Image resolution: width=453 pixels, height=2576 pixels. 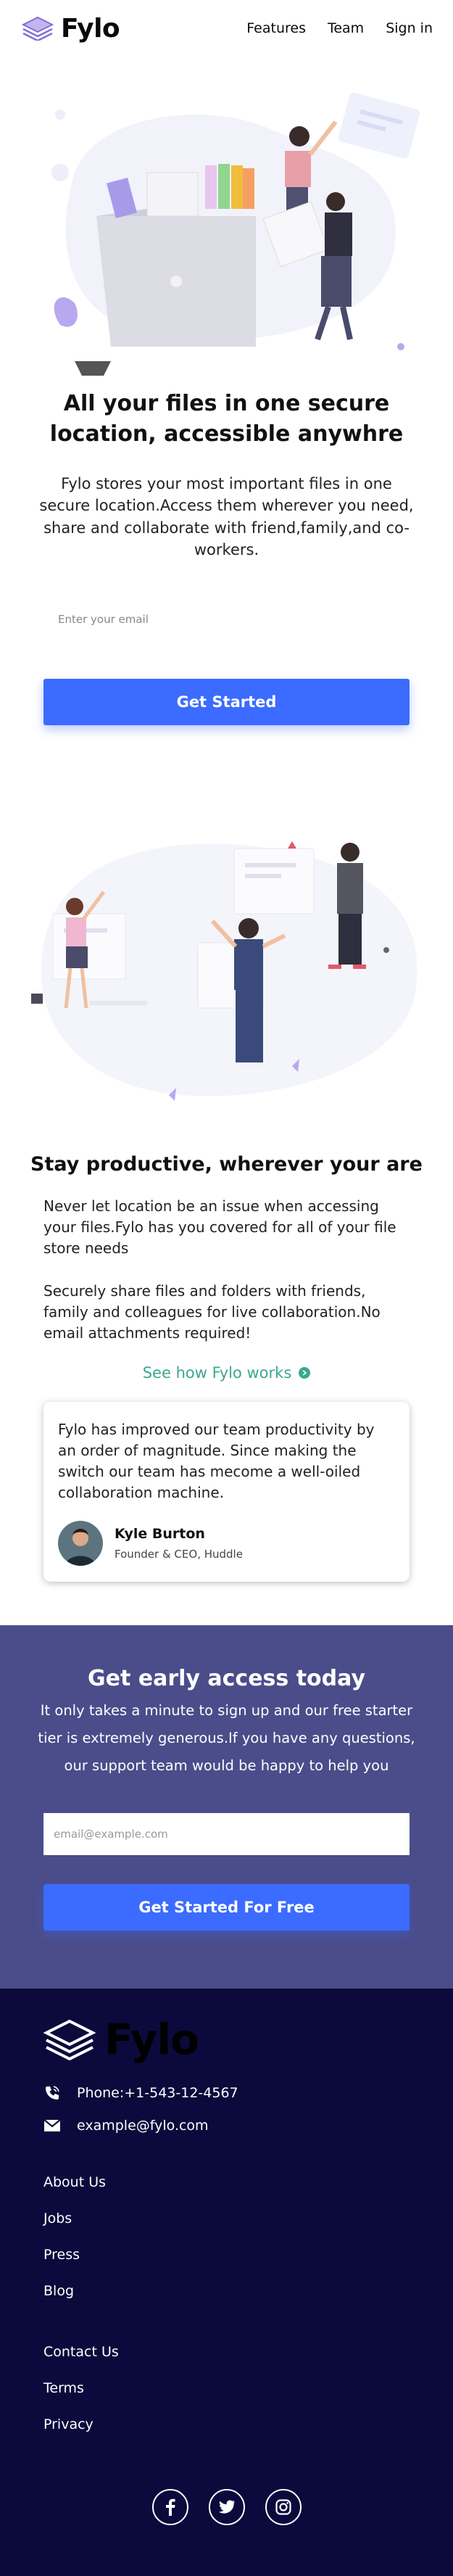 I want to click on nav-links: Features Team Sign in, so click(x=339, y=28).